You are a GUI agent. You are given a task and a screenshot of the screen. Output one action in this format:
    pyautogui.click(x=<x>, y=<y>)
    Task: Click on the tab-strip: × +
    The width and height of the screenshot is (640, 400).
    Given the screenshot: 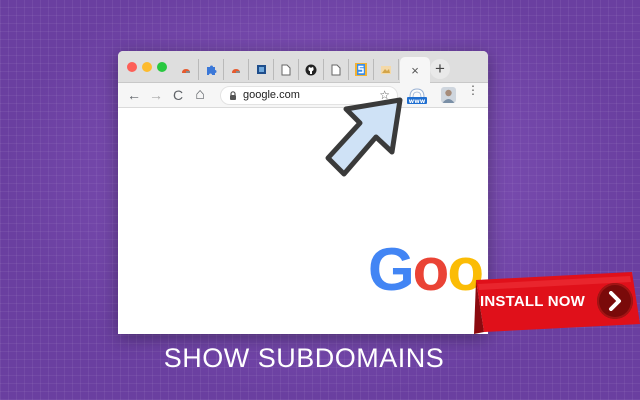 What is the action you would take?
    pyautogui.click(x=303, y=67)
    